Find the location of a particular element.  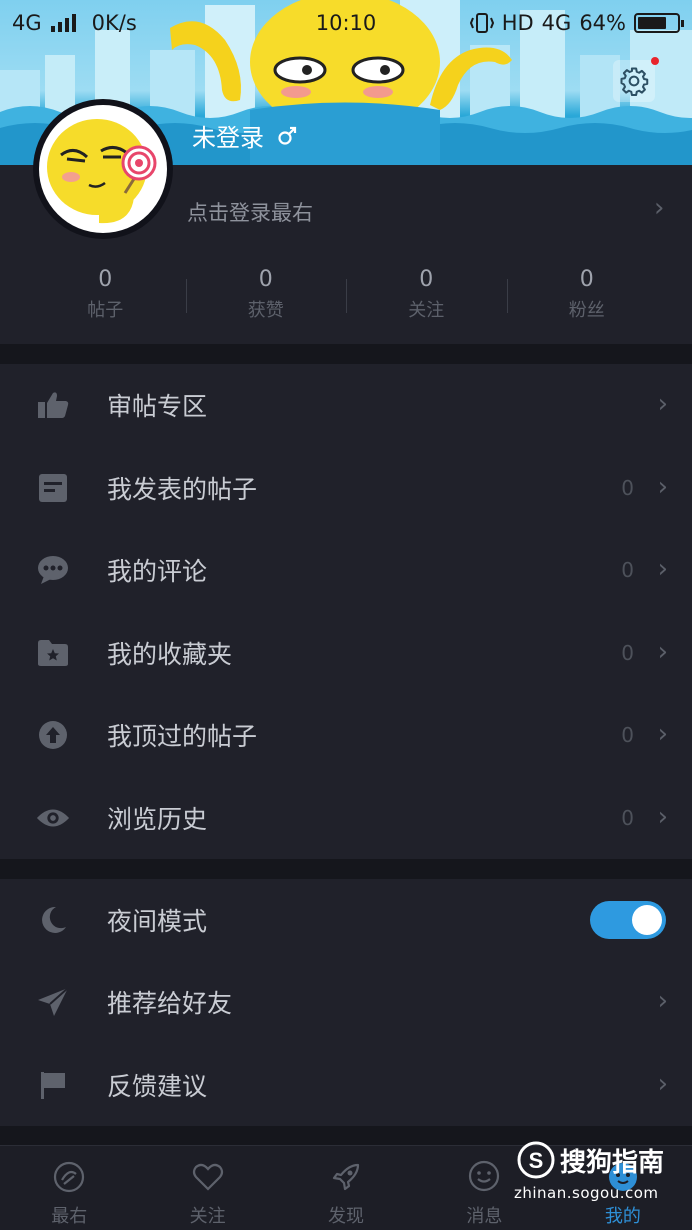

tab-zuiyou: 最右 is located at coordinates (69, 1188).